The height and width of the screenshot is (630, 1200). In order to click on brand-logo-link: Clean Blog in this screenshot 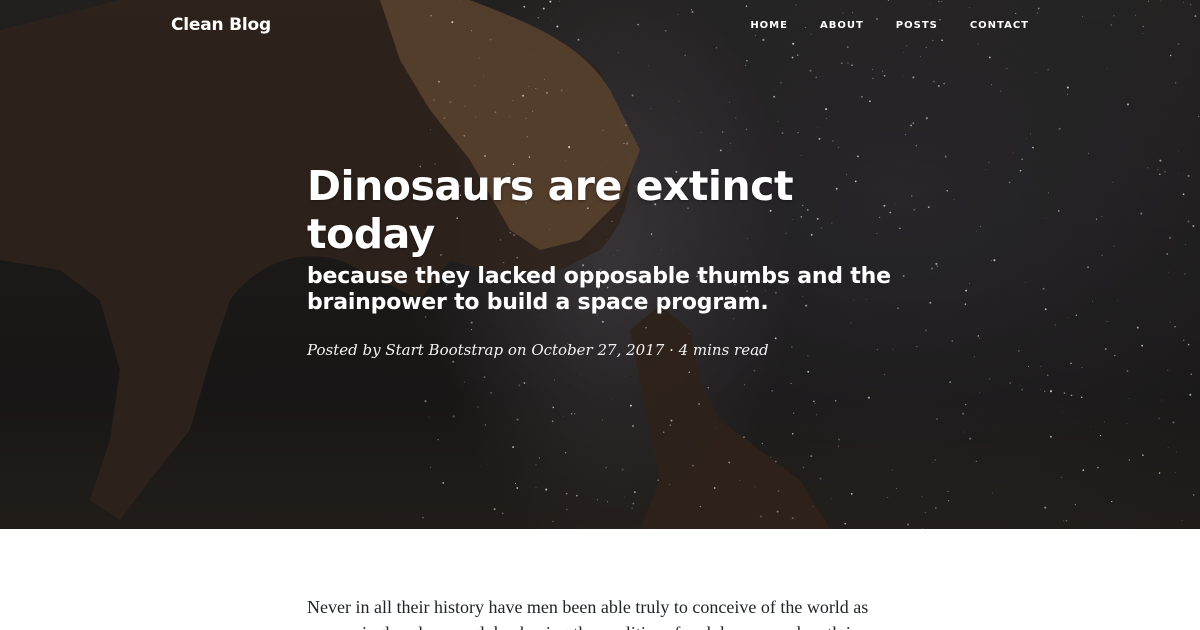, I will do `click(221, 25)`.